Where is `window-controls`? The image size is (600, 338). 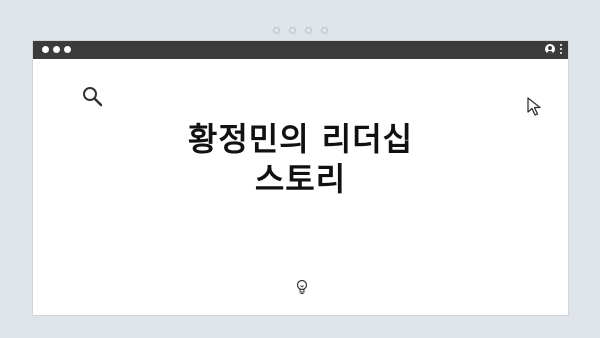 window-controls is located at coordinates (56, 49).